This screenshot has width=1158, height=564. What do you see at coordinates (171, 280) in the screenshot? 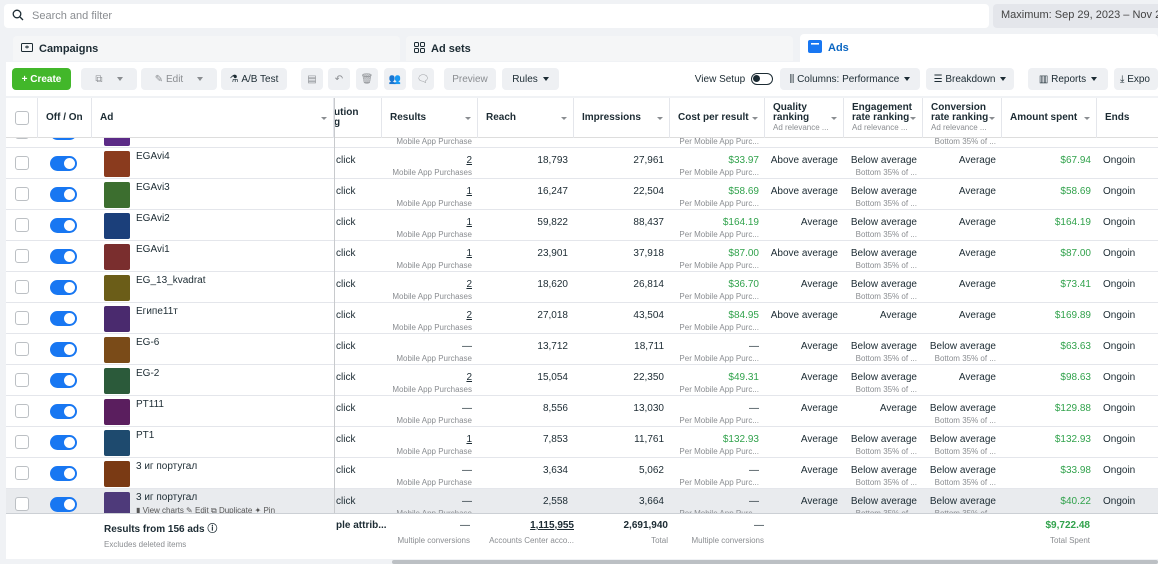
I see `ad-name: EG_13_kvadrat` at bounding box center [171, 280].